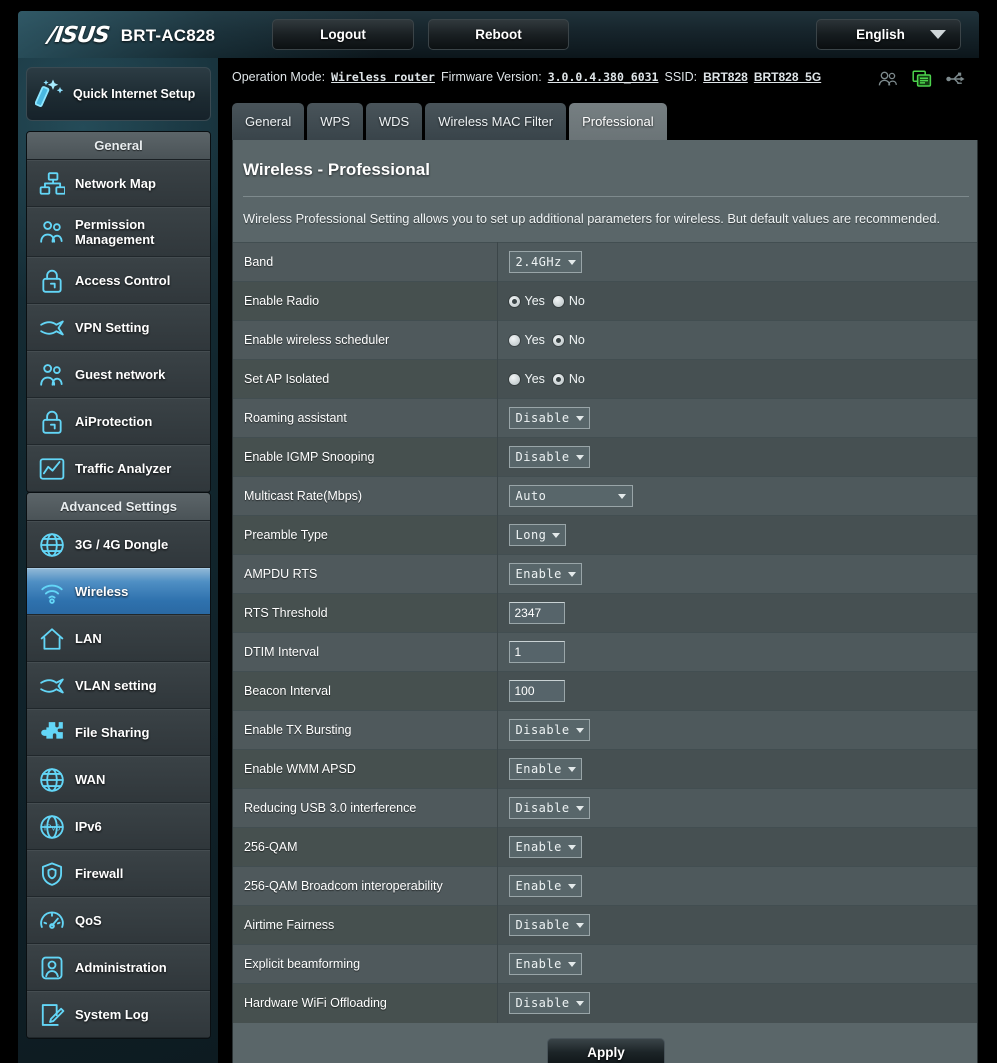 The image size is (997, 1063). I want to click on sidebar-item-aiprotection: AiProtection, so click(118, 421).